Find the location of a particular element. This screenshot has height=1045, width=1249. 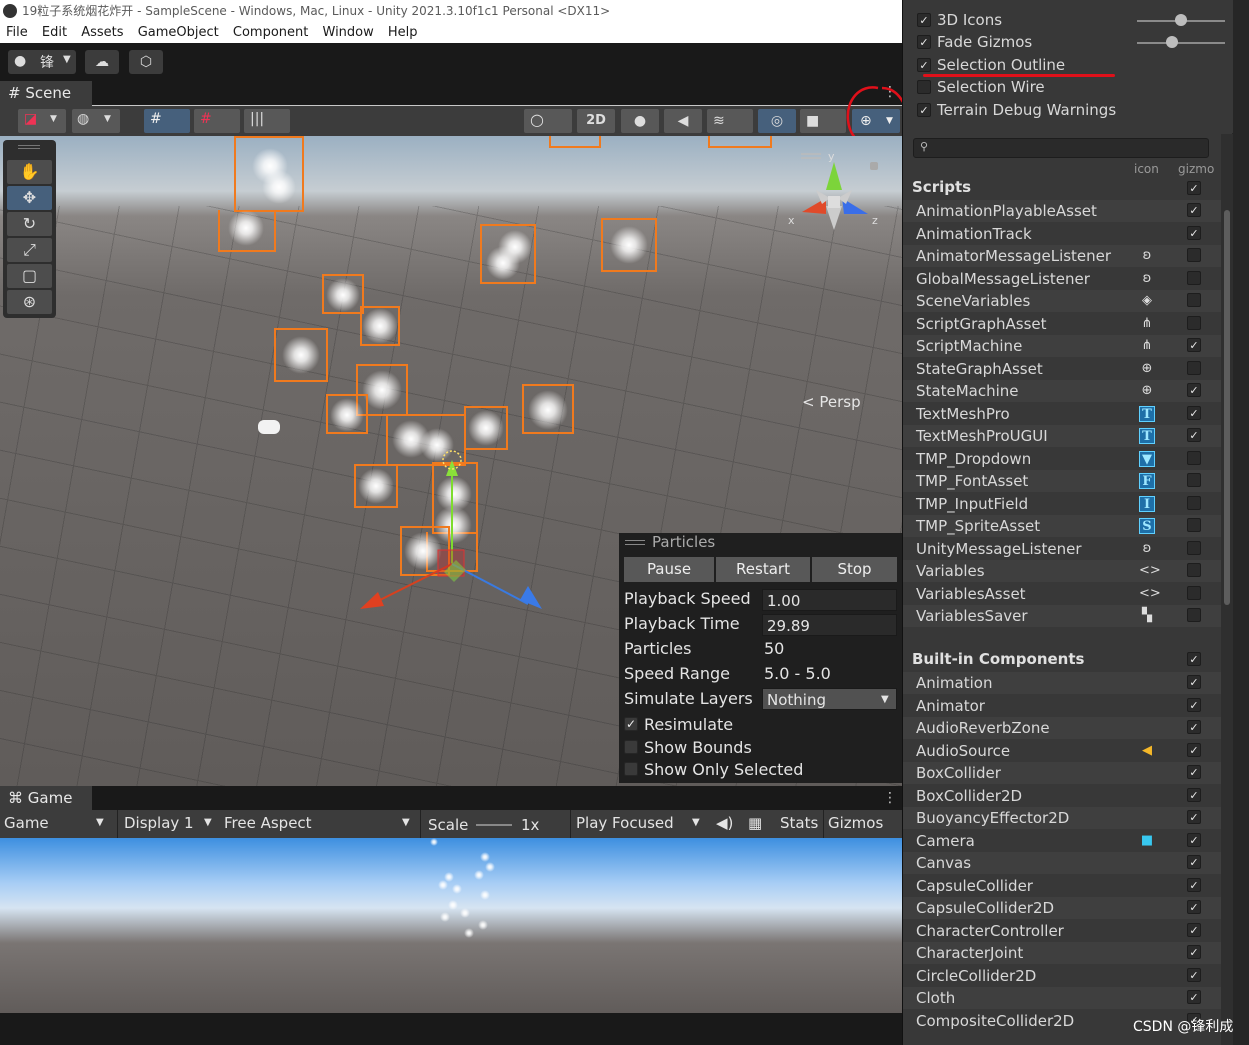

menu-assets: Assets is located at coordinates (102, 32).